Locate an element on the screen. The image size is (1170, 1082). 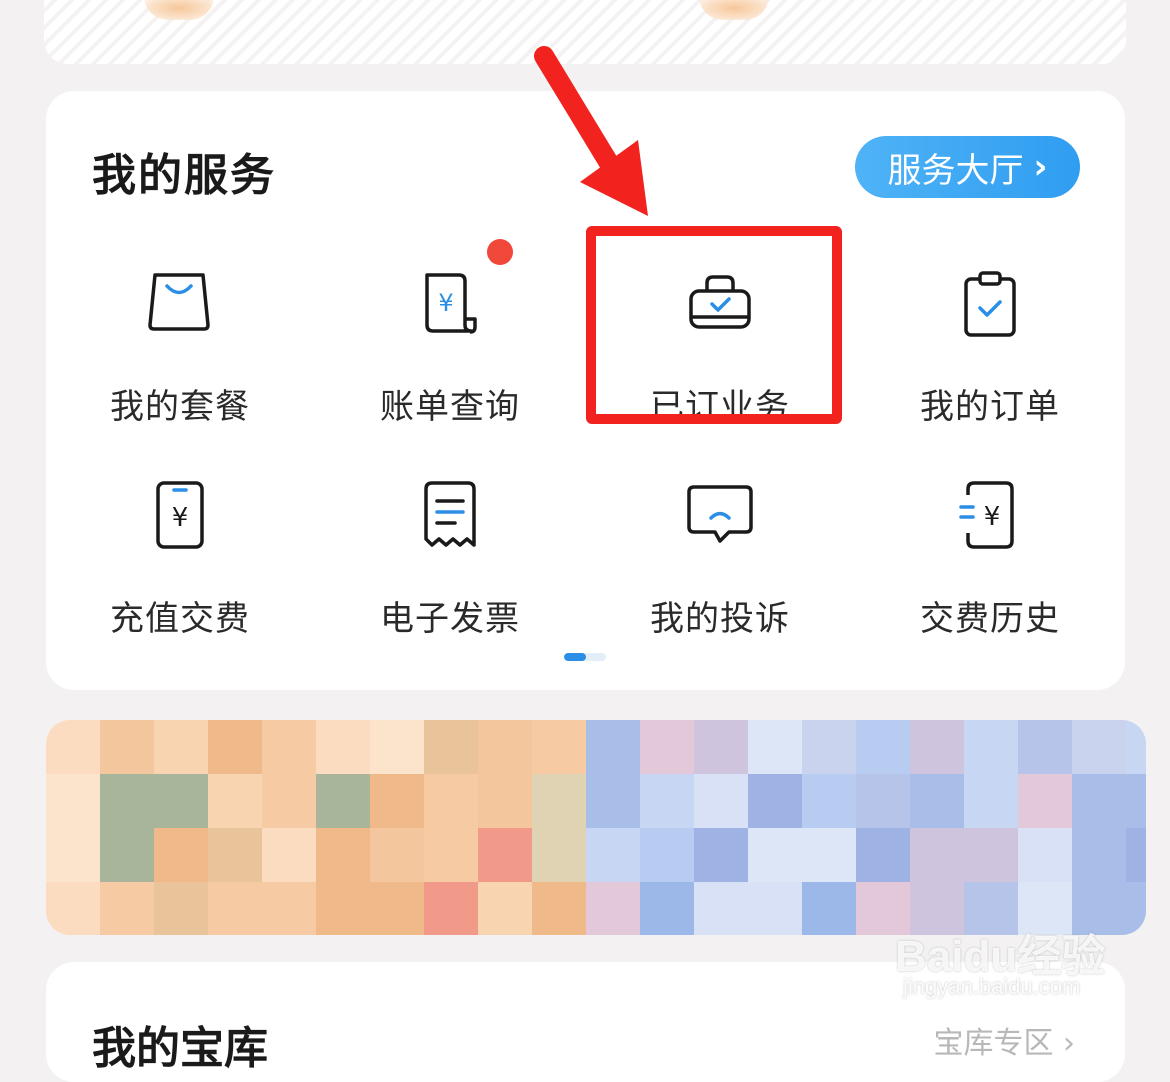
my-treasury-card: 我的宝库 宝库专区 › is located at coordinates (585, 1022).